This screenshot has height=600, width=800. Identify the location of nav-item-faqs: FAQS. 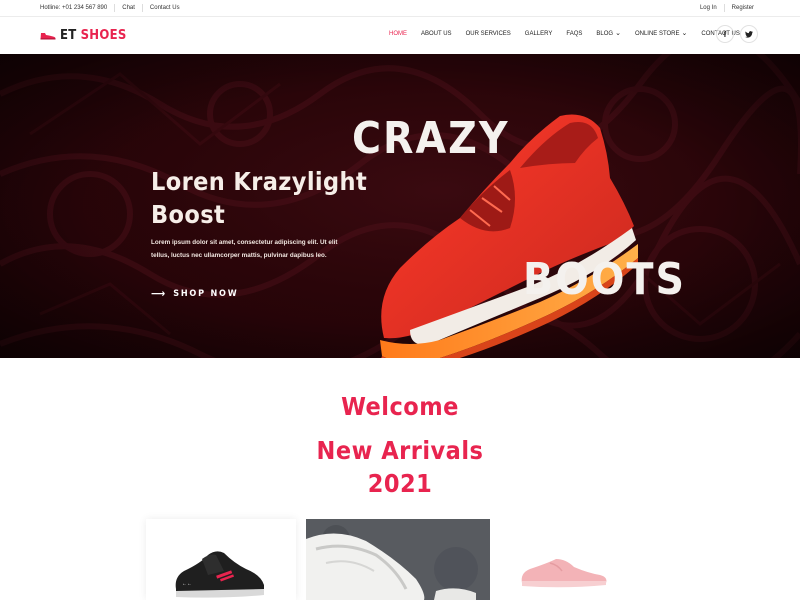
(574, 34).